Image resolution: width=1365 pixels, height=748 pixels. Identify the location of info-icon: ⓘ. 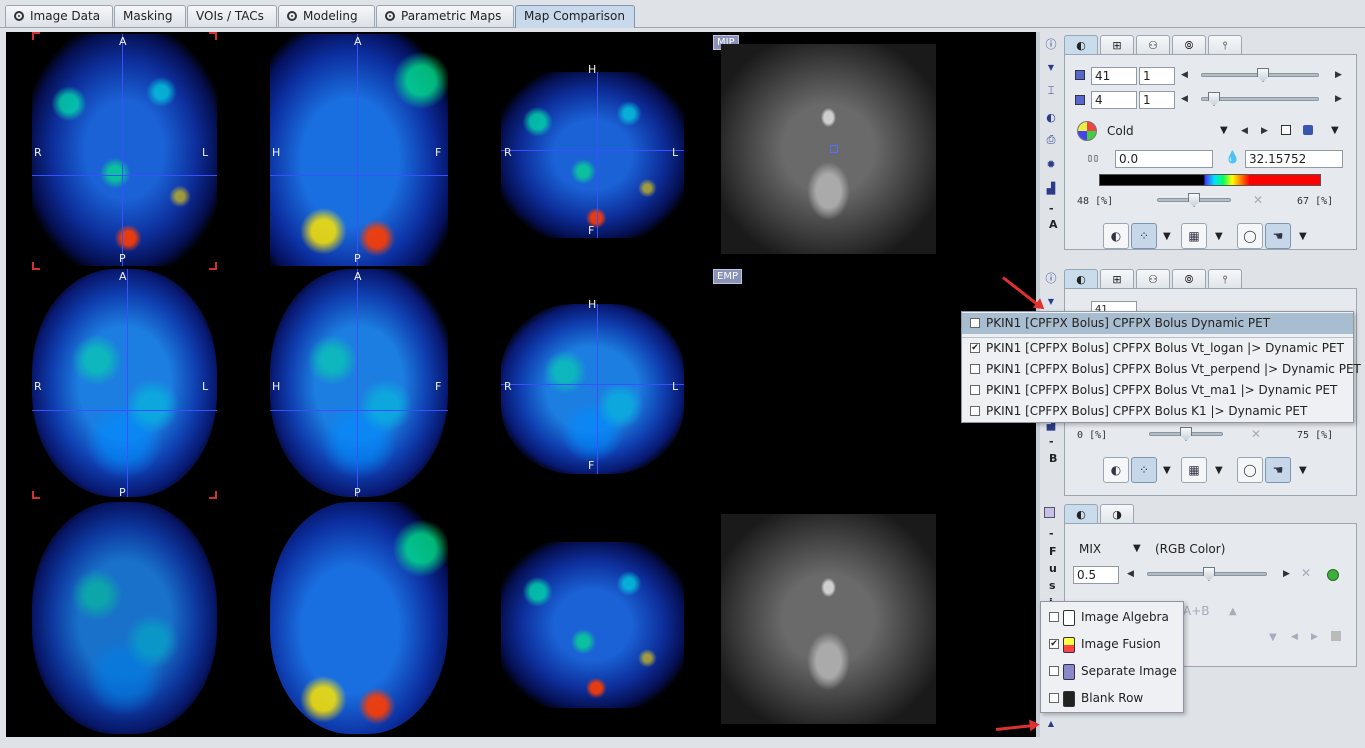
(1051, 45).